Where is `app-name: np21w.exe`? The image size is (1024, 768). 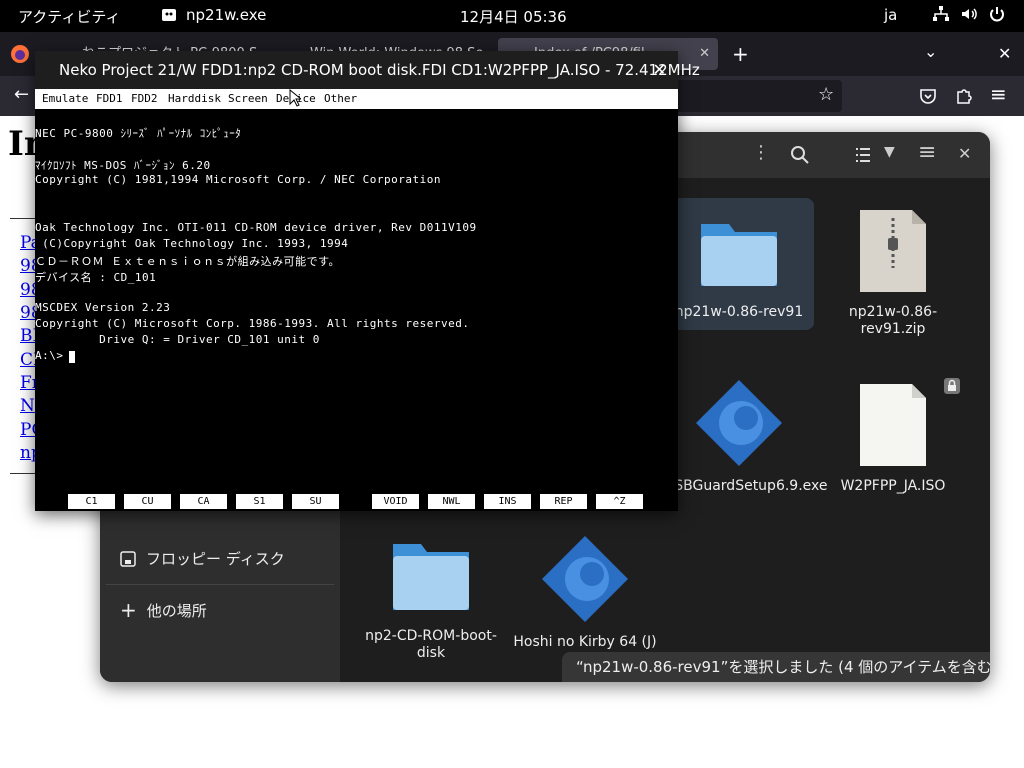 app-name: np21w.exe is located at coordinates (226, 15).